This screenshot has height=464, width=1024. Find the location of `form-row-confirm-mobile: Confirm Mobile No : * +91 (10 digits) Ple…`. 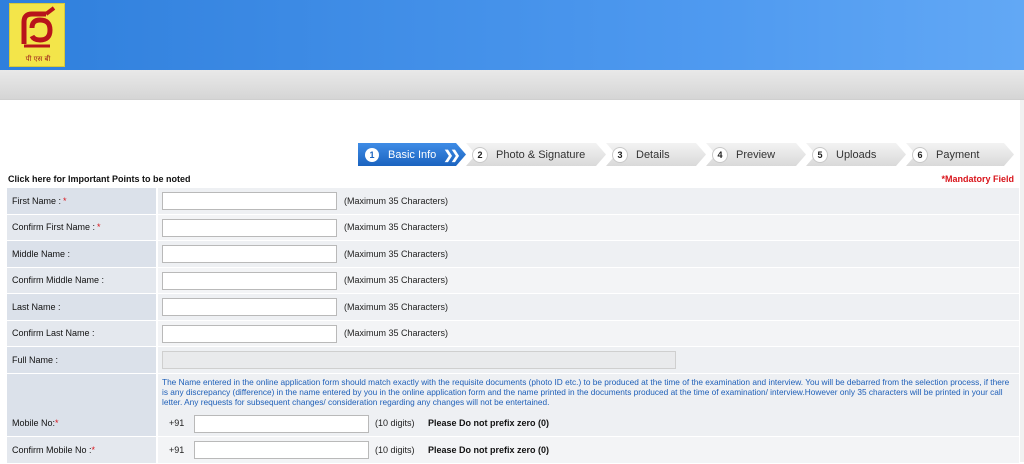

form-row-confirm-mobile: Confirm Mobile No : * +91 (10 digits) Ple… is located at coordinates (513, 450).